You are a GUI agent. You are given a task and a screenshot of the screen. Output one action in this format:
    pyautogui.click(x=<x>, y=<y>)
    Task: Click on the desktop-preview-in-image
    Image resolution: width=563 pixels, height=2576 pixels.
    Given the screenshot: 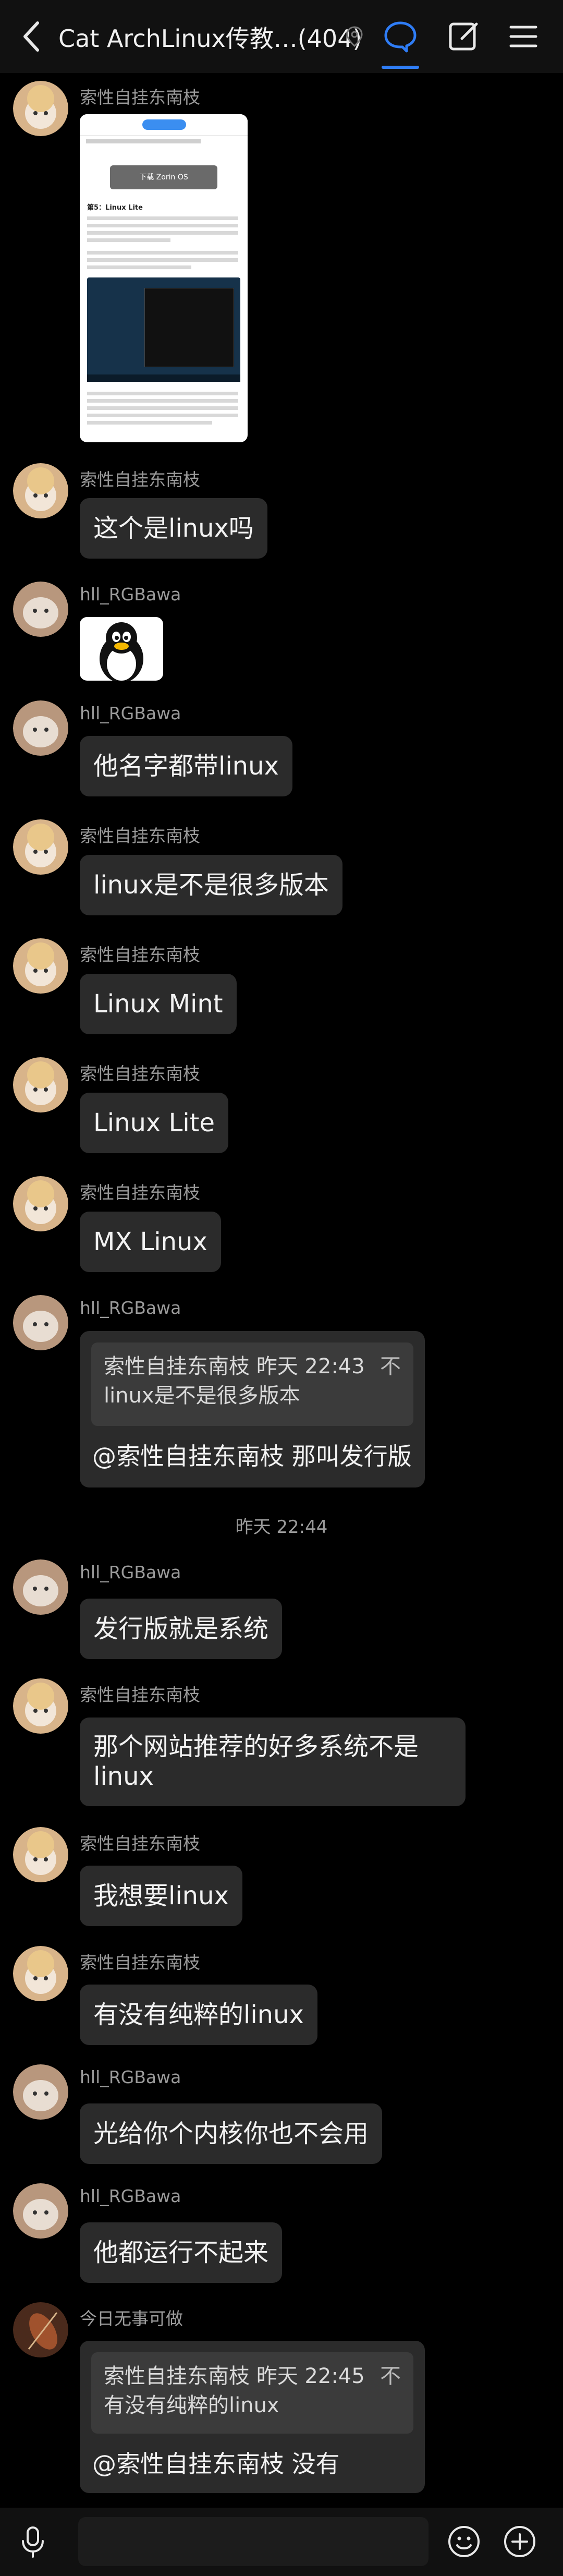 What is the action you would take?
    pyautogui.click(x=163, y=329)
    